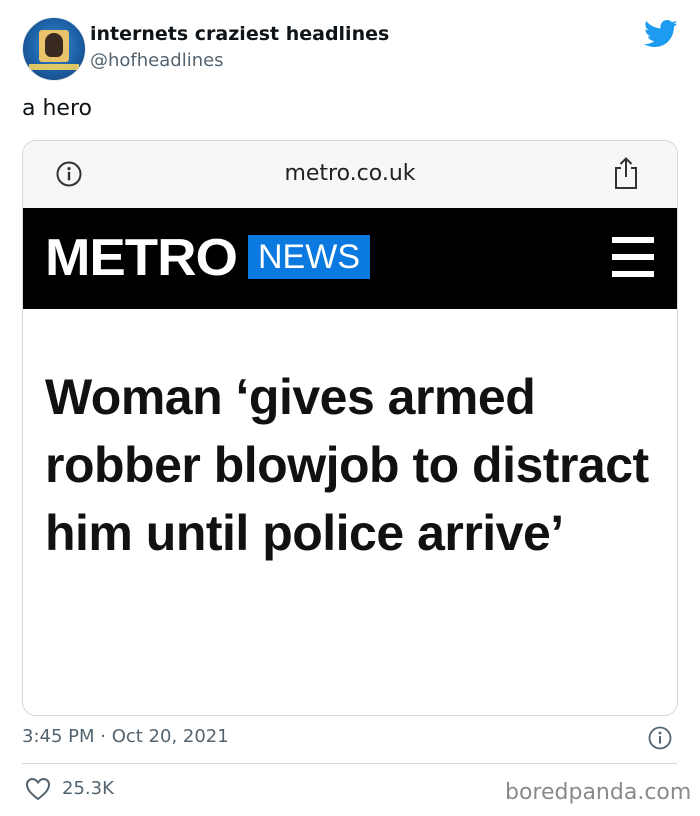 The image size is (700, 816). I want to click on info-icon, so click(660, 738).